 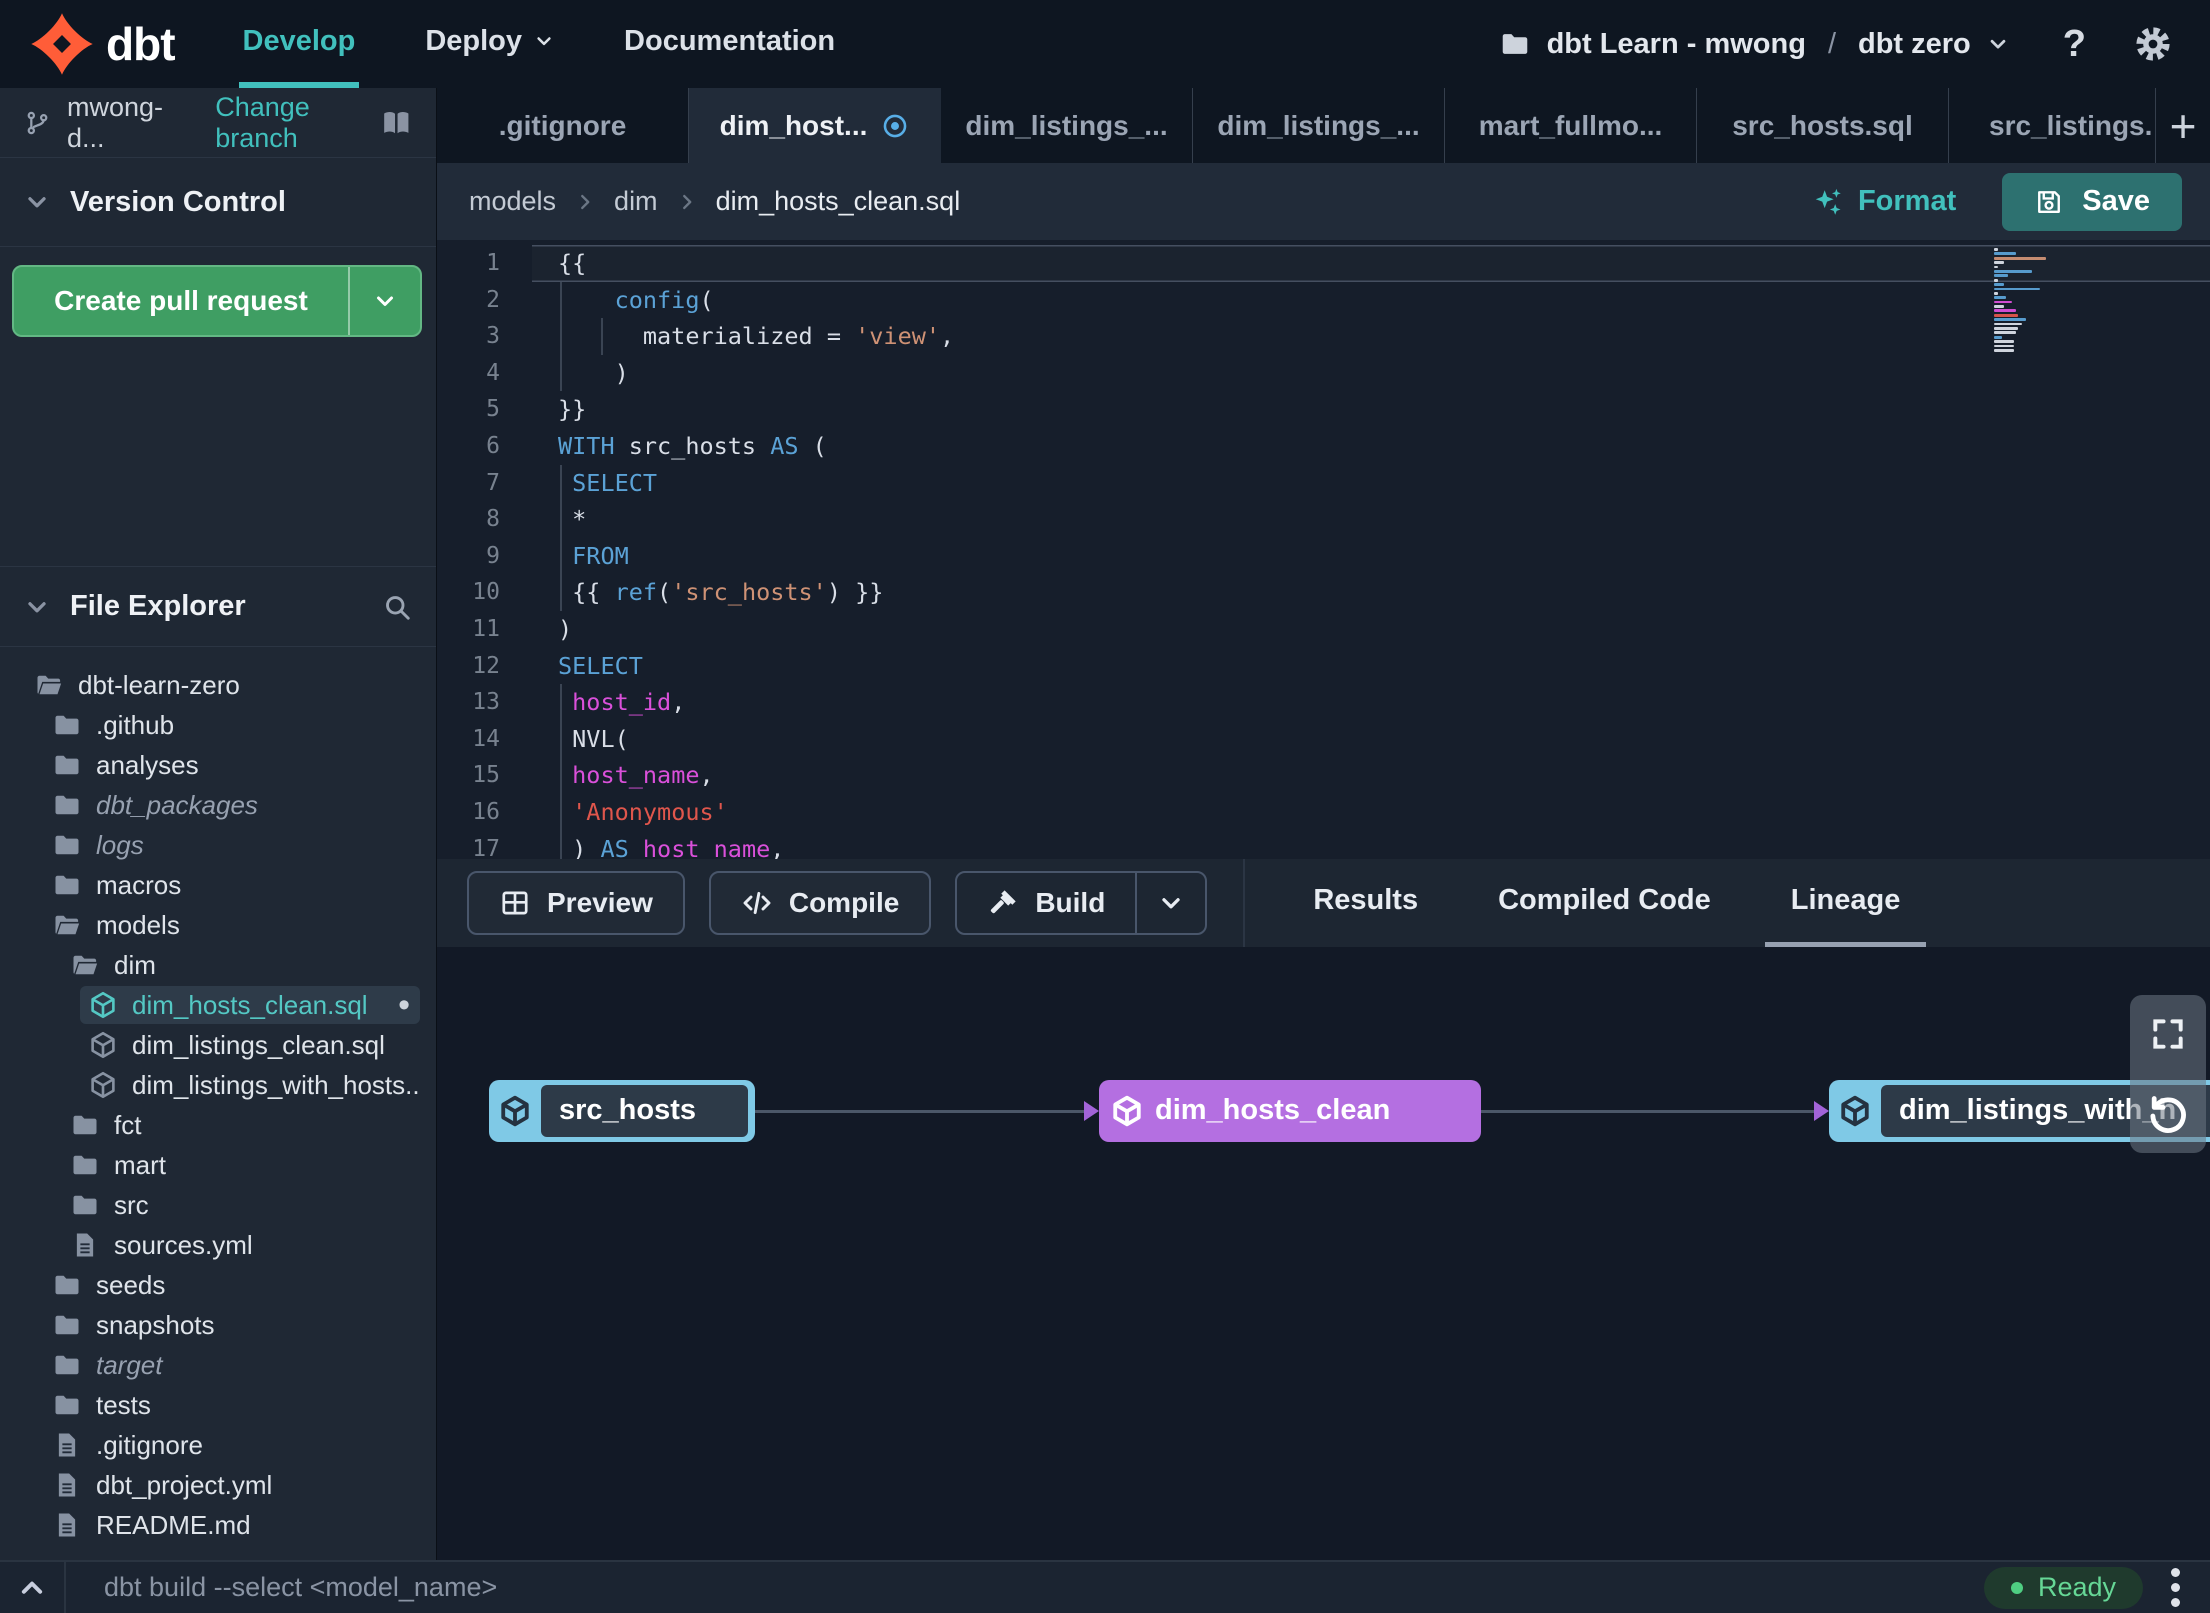 I want to click on project-selector: dbt Learn - mwong / dbt zero, so click(x=1754, y=44).